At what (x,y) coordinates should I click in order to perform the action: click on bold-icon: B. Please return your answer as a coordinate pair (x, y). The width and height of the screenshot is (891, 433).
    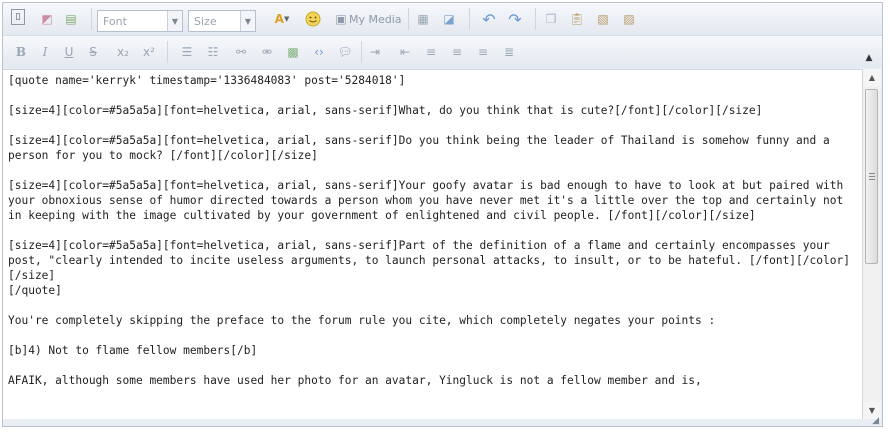
    Looking at the image, I should click on (21, 52).